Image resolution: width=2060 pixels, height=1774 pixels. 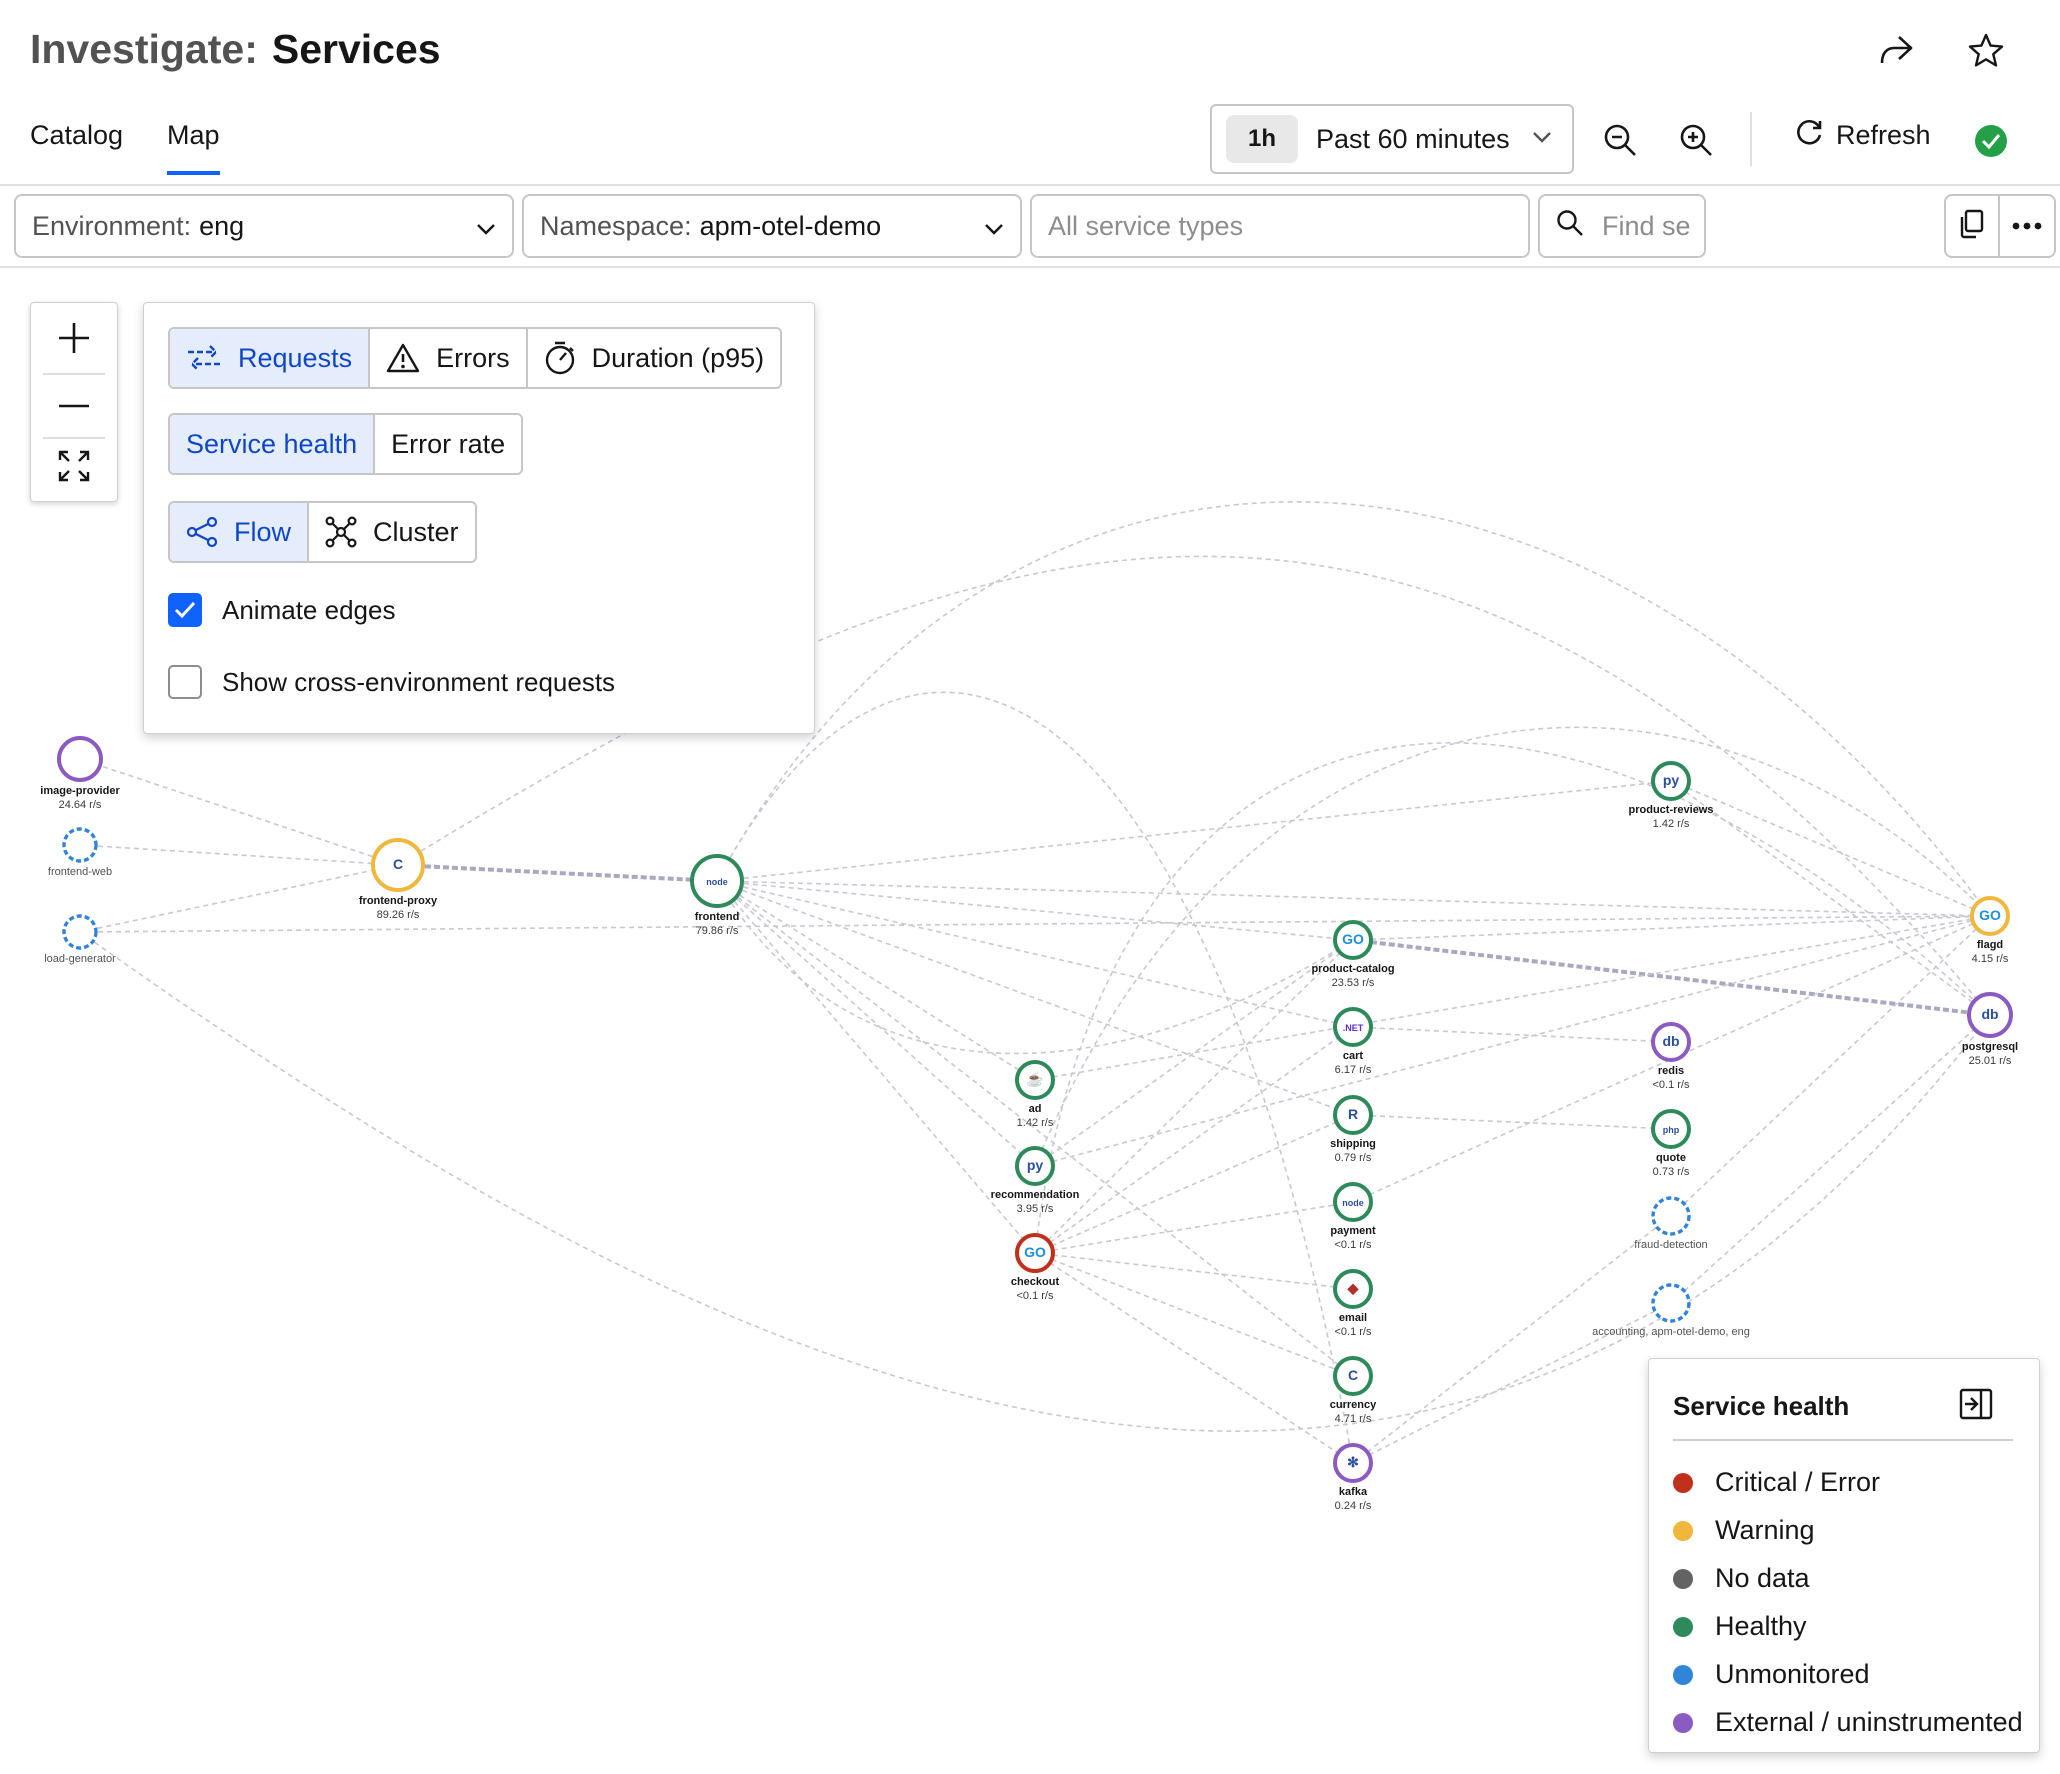 I want to click on metric-duration-button: Duration (p95), so click(x=654, y=358).